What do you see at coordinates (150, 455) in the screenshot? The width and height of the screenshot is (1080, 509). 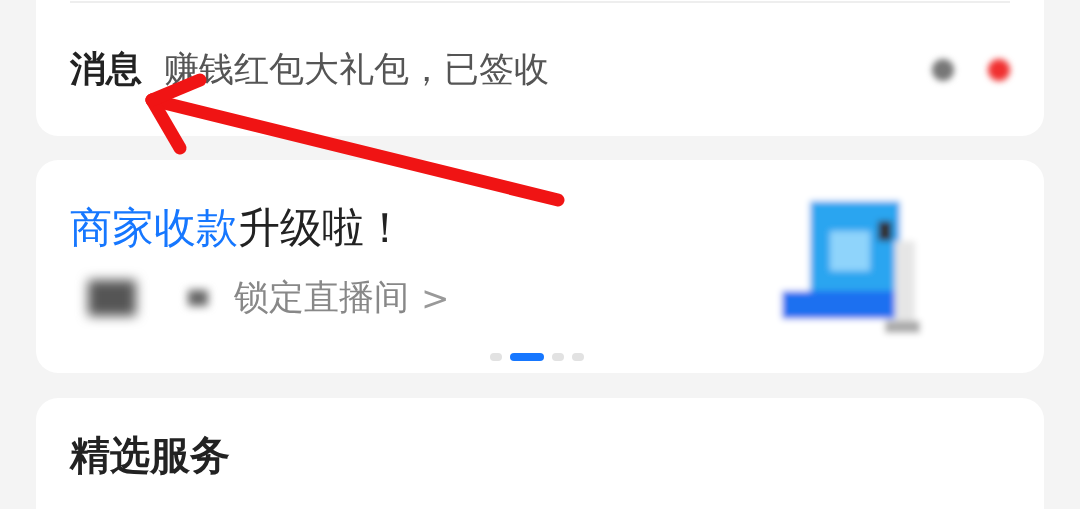 I see `section-title: 精选服务` at bounding box center [150, 455].